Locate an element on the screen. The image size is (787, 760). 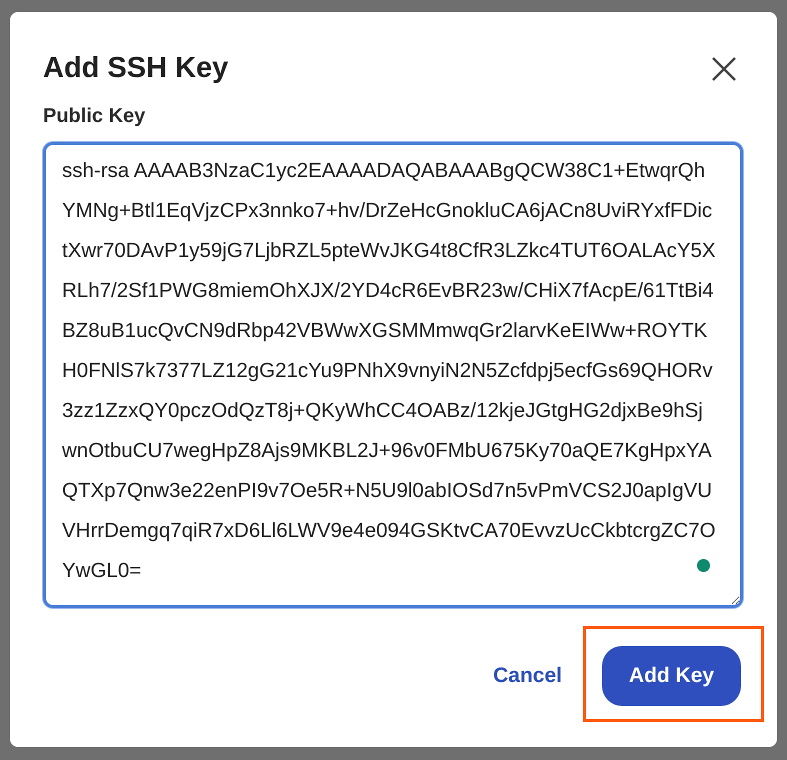
add-key-button: Add Key is located at coordinates (671, 676).